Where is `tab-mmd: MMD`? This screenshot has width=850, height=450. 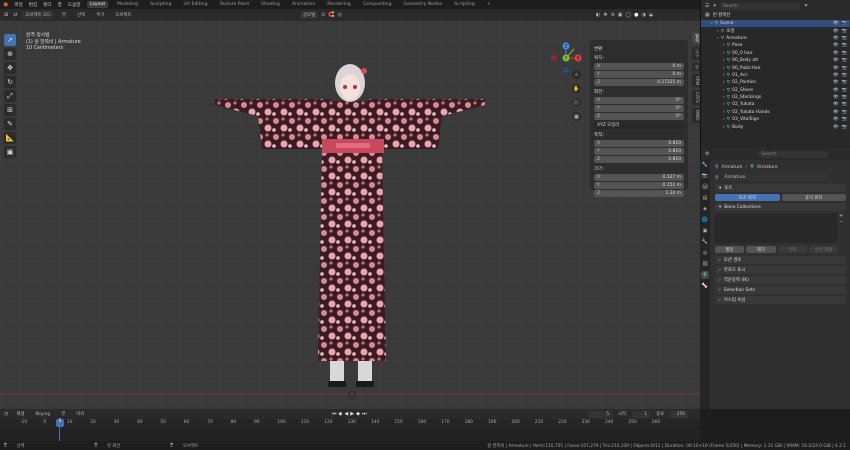
tab-mmd: MMD is located at coordinates (696, 115).